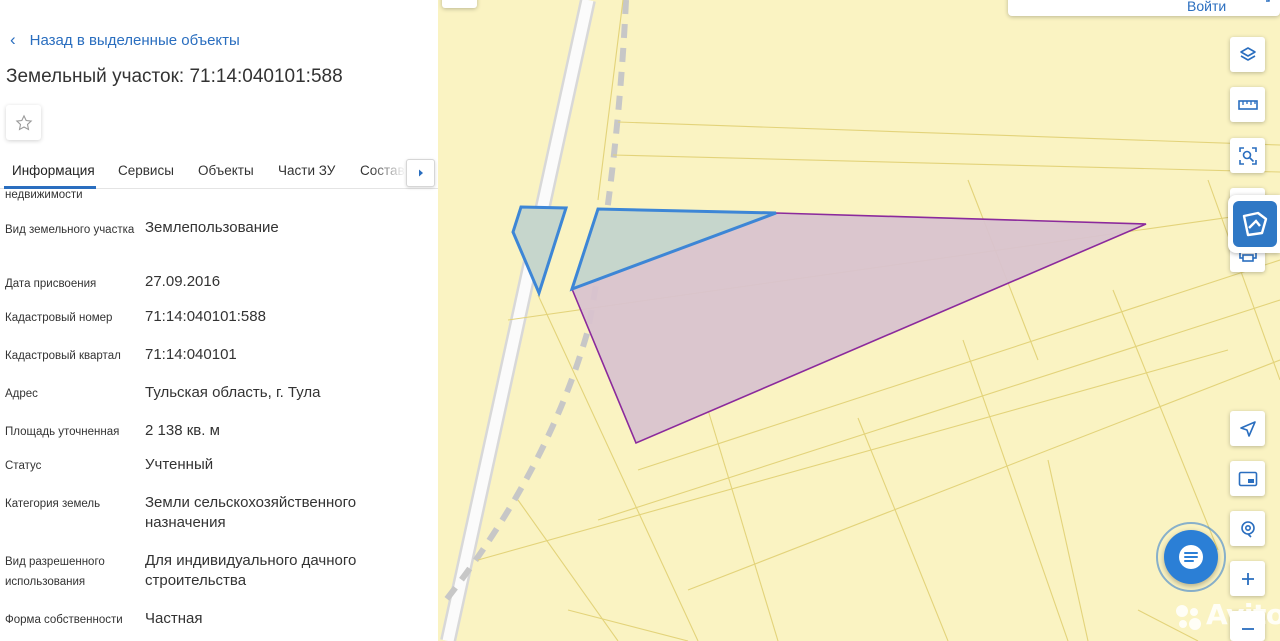  I want to click on property-label: недвижимости, so click(44, 195).